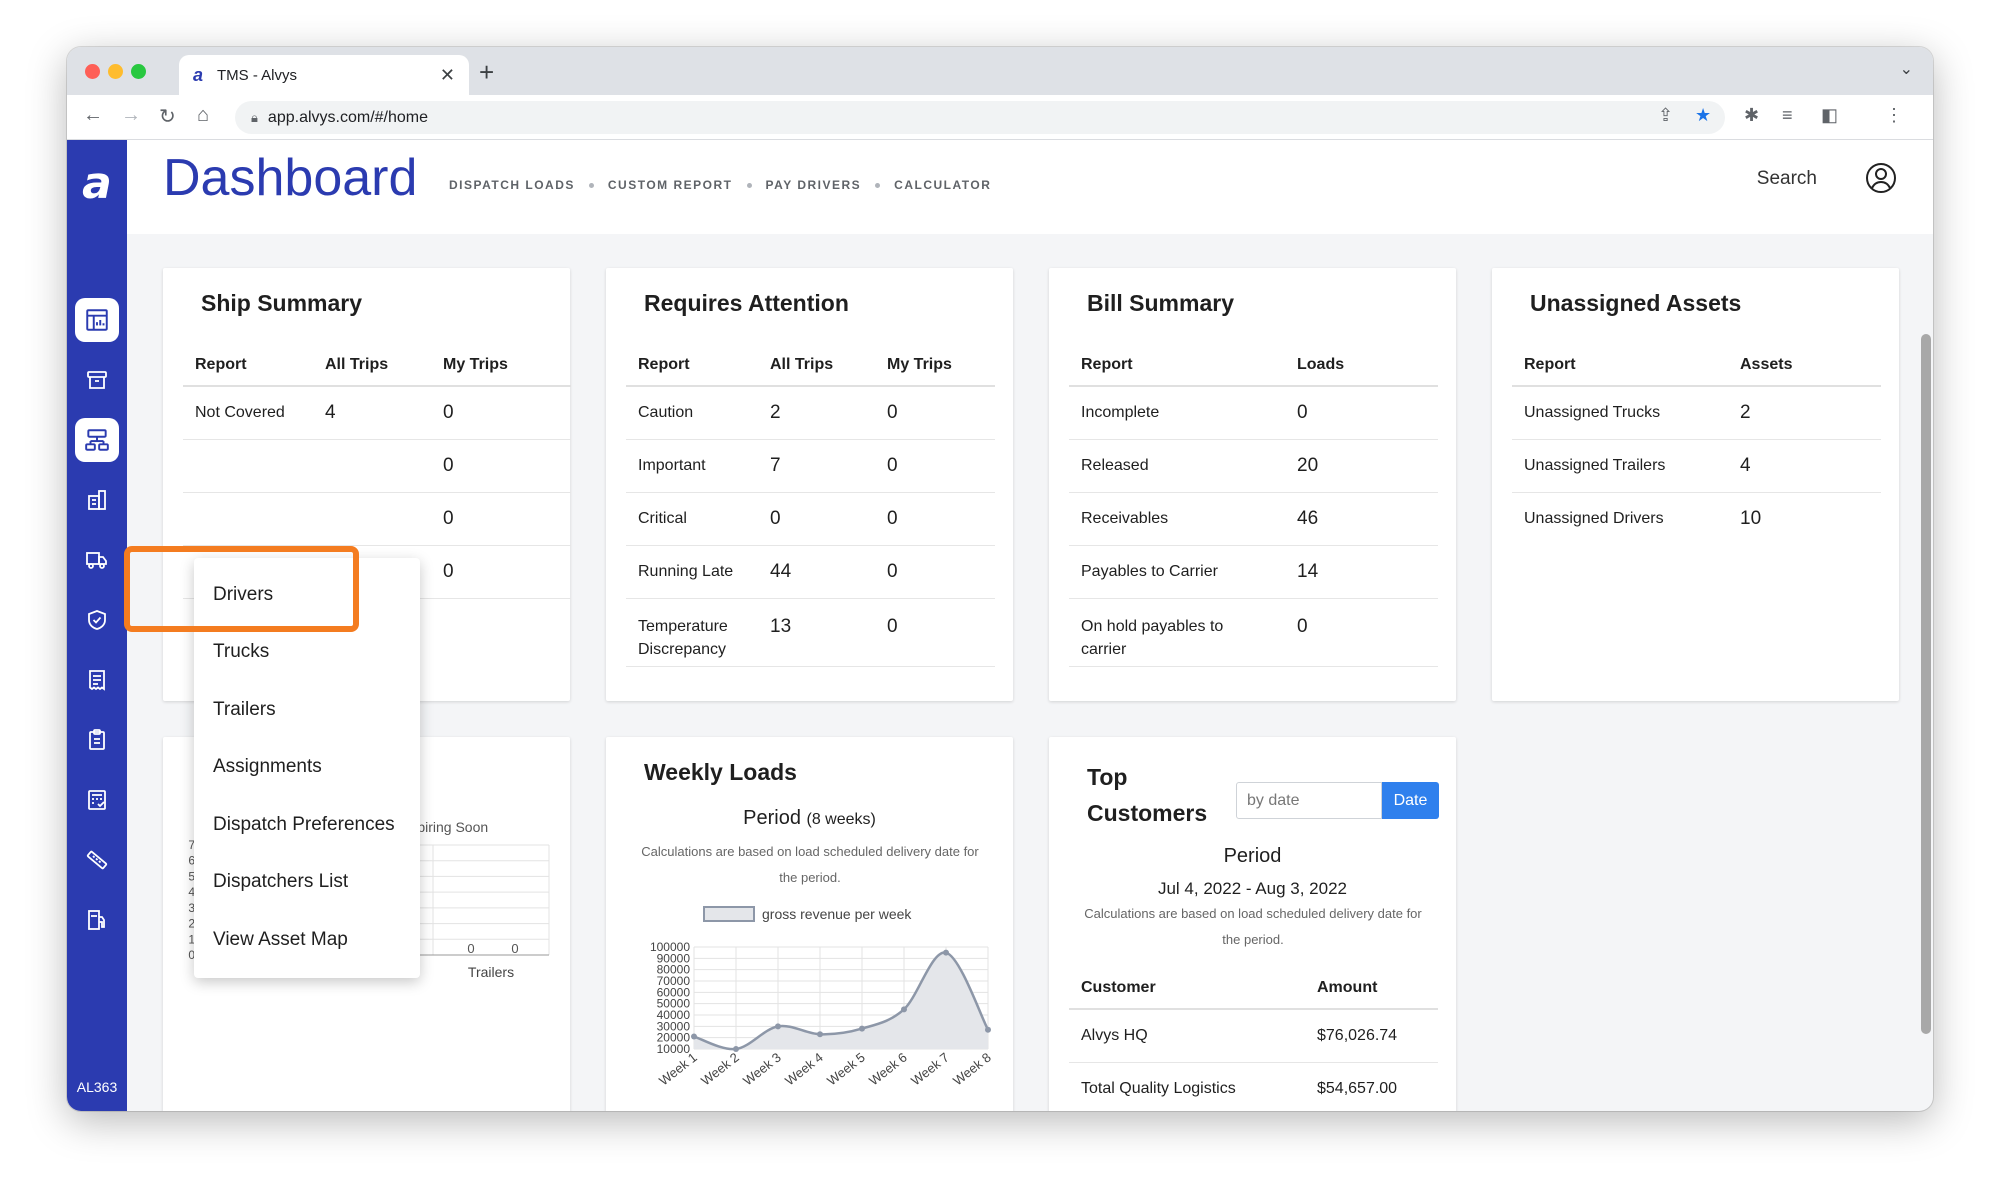 The width and height of the screenshot is (2000, 1198). I want to click on nav-custom-report: CUSTOM REPORT, so click(670, 185).